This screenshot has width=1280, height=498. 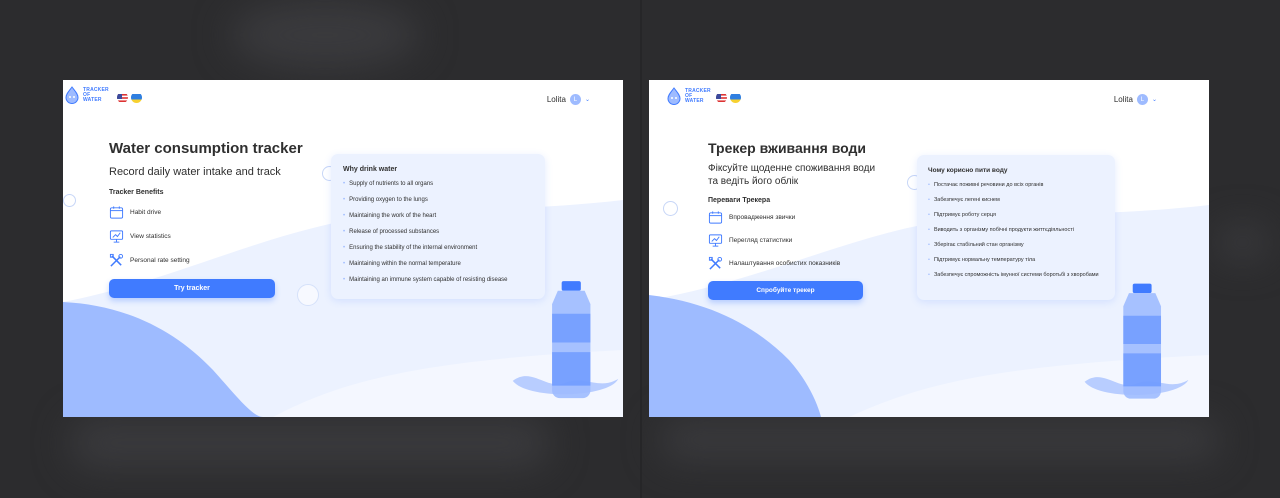 I want to click on panel-title: Чому корисно пити воду, so click(x=968, y=170).